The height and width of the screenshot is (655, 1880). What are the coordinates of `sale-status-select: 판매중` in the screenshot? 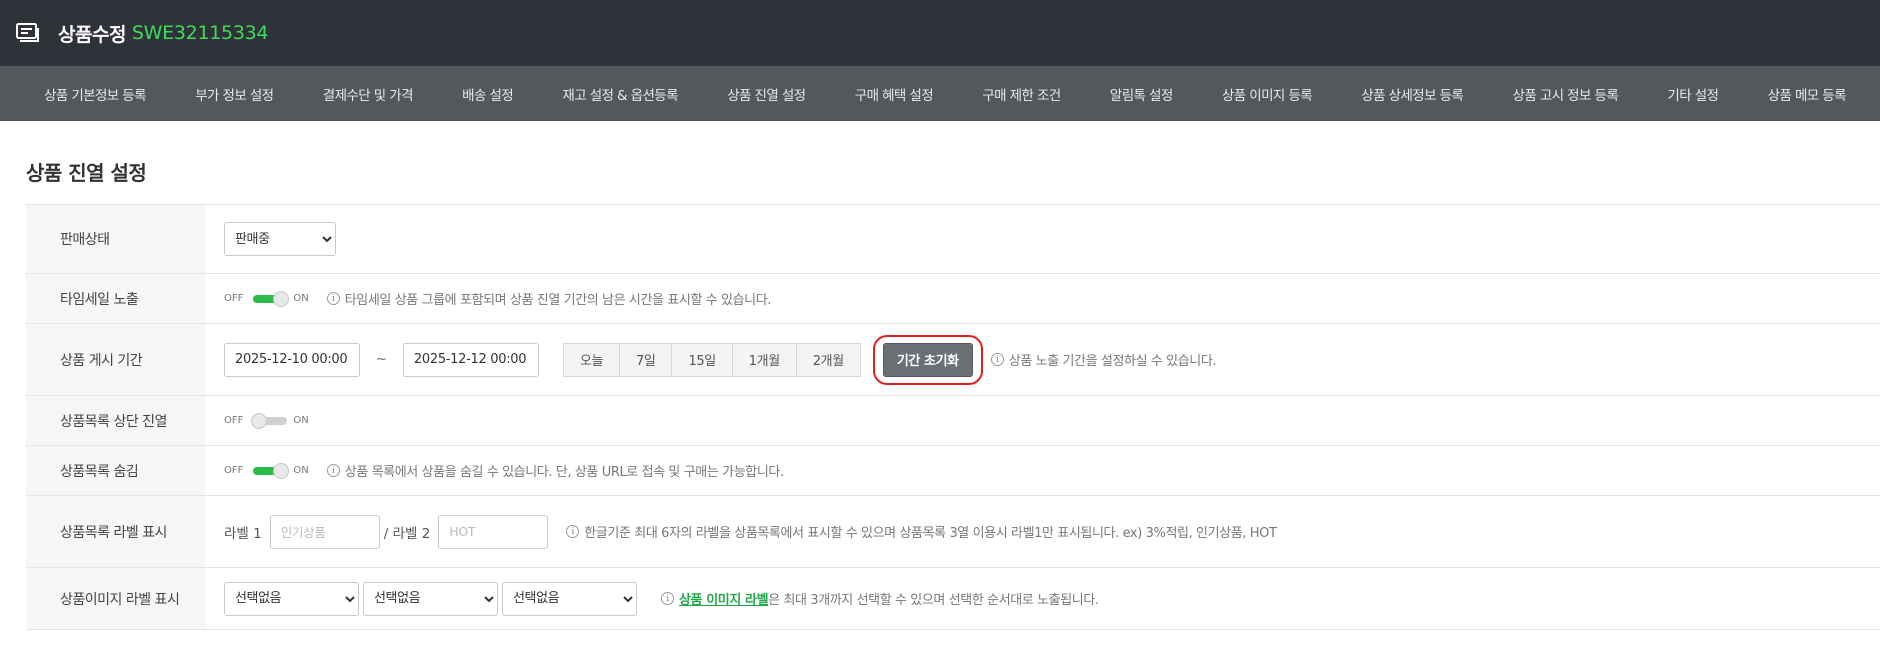 It's located at (280, 239).